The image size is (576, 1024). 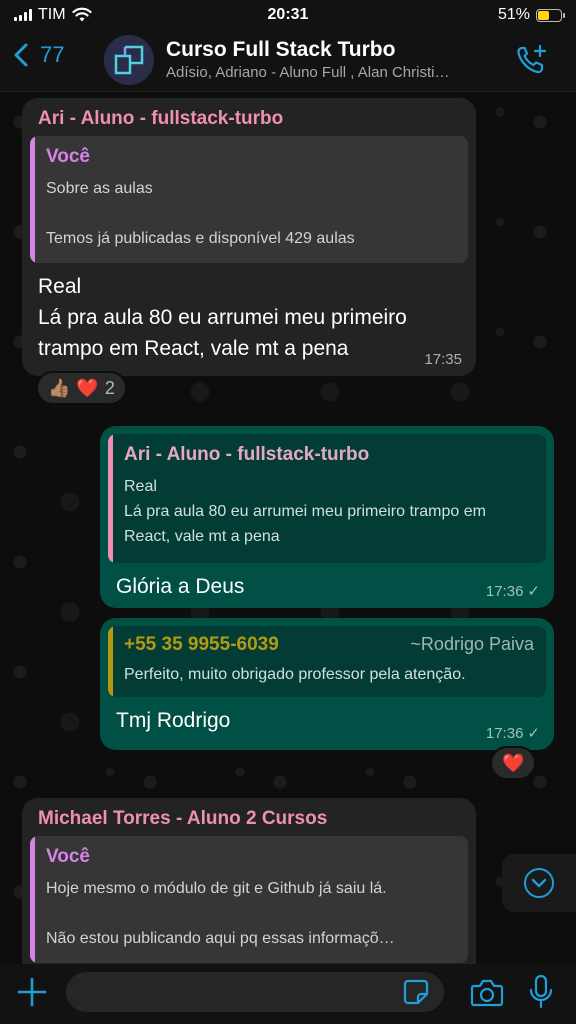 I want to click on chevron-down-circle-icon, so click(x=539, y=883).